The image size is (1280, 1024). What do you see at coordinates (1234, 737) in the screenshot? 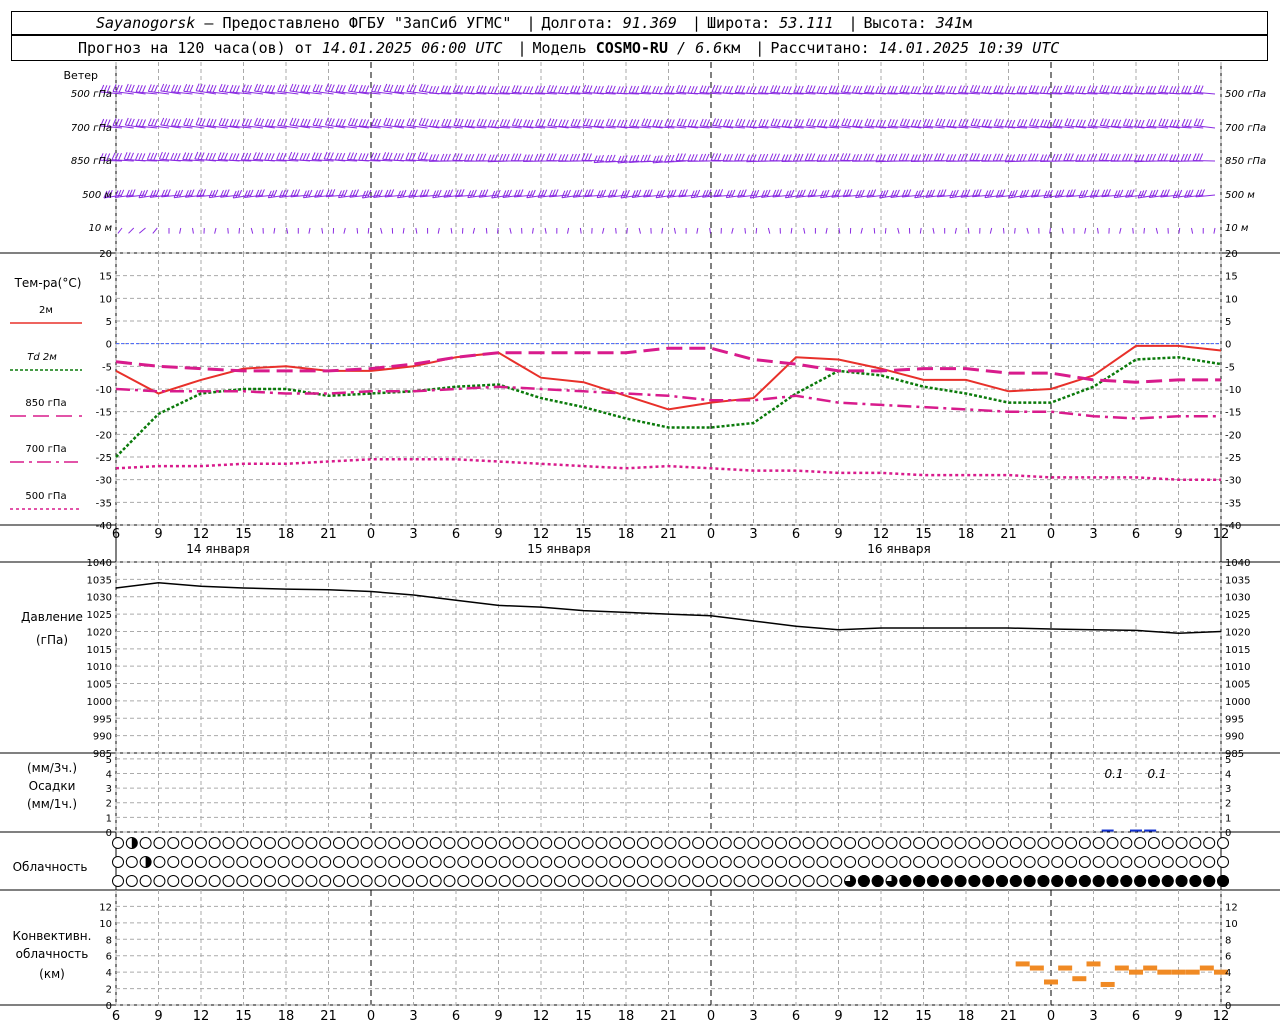
I see `pres-ytick-right: 990` at bounding box center [1234, 737].